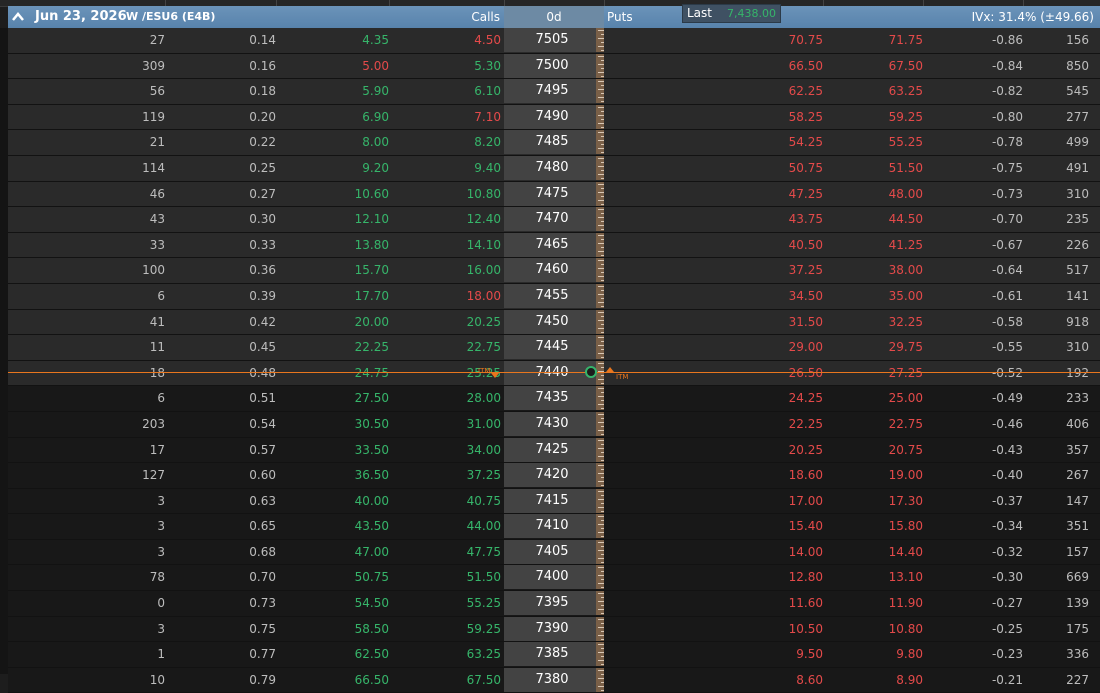  Describe the element at coordinates (445, 629) in the screenshot. I see `call-ask-cell: 59.25` at that location.